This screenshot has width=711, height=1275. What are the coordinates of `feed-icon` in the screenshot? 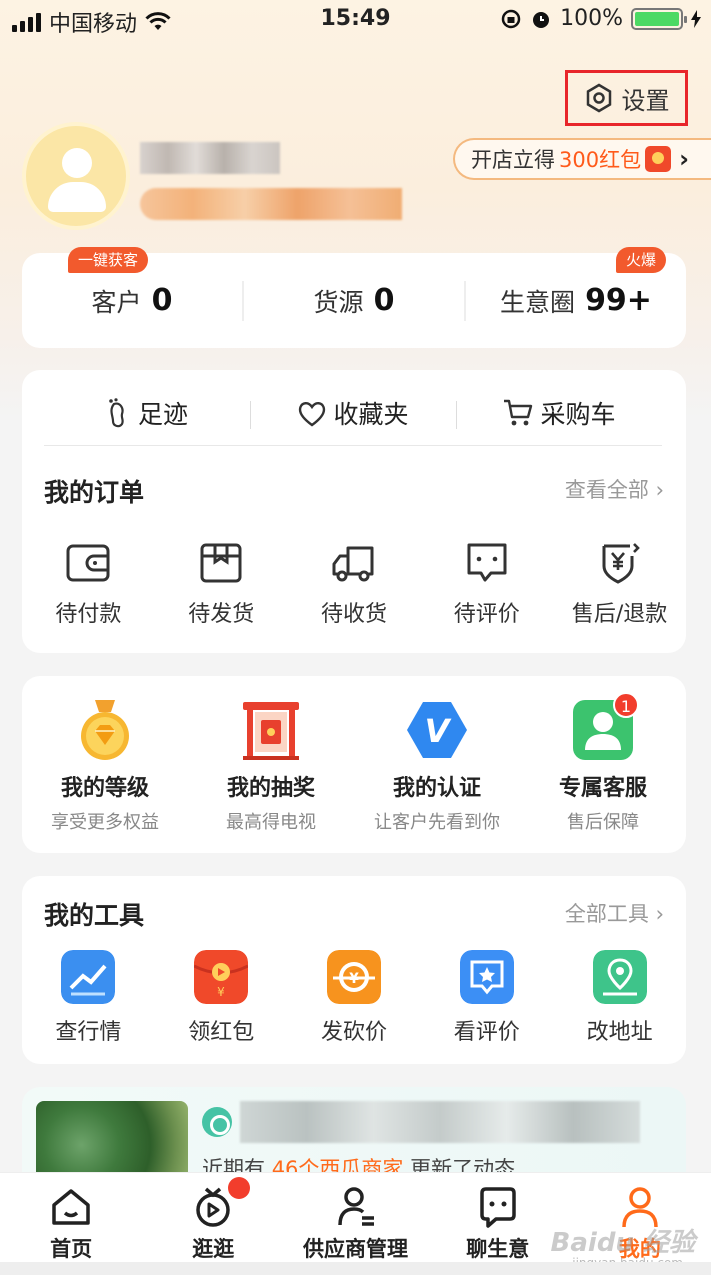 It's located at (217, 1122).